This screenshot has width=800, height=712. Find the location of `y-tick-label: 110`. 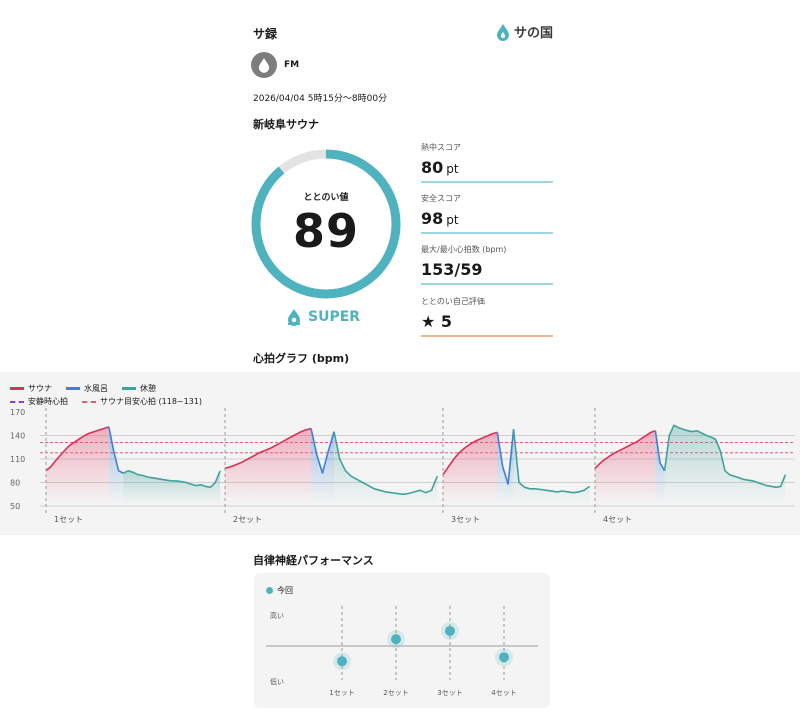

y-tick-label: 110 is located at coordinates (17, 459).